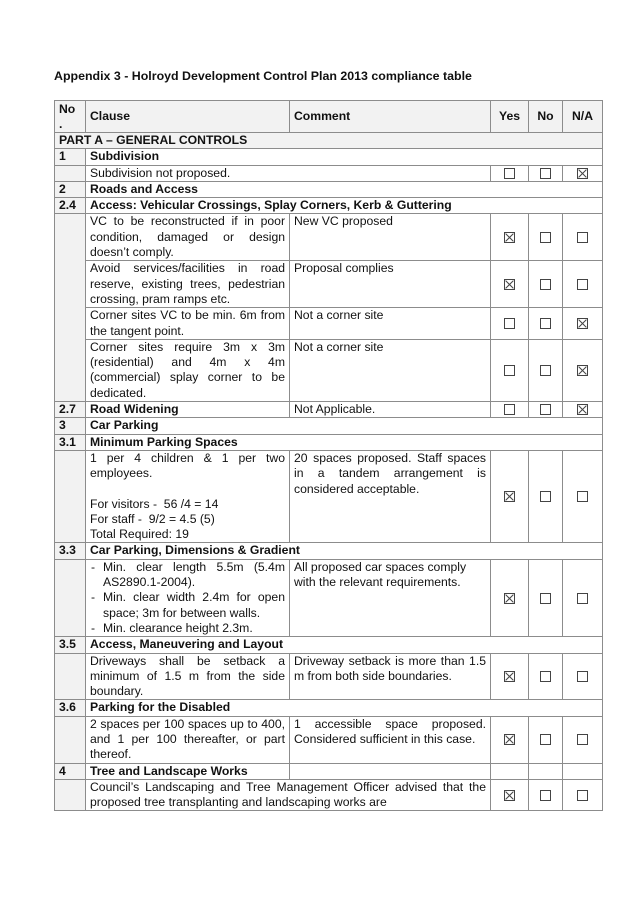  What do you see at coordinates (344, 189) in the screenshot?
I see `section-heading: Roads and Access` at bounding box center [344, 189].